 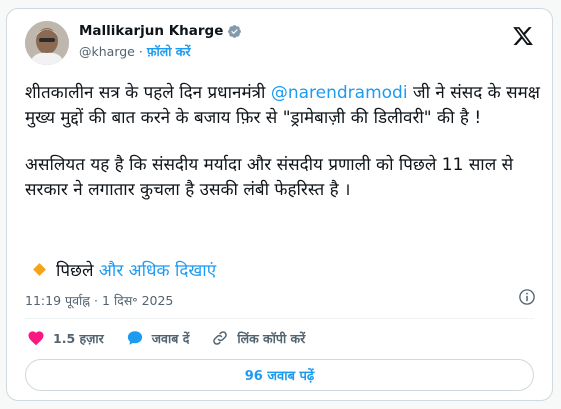 I want to click on show-more-prefix: पिछले, so click(x=75, y=271).